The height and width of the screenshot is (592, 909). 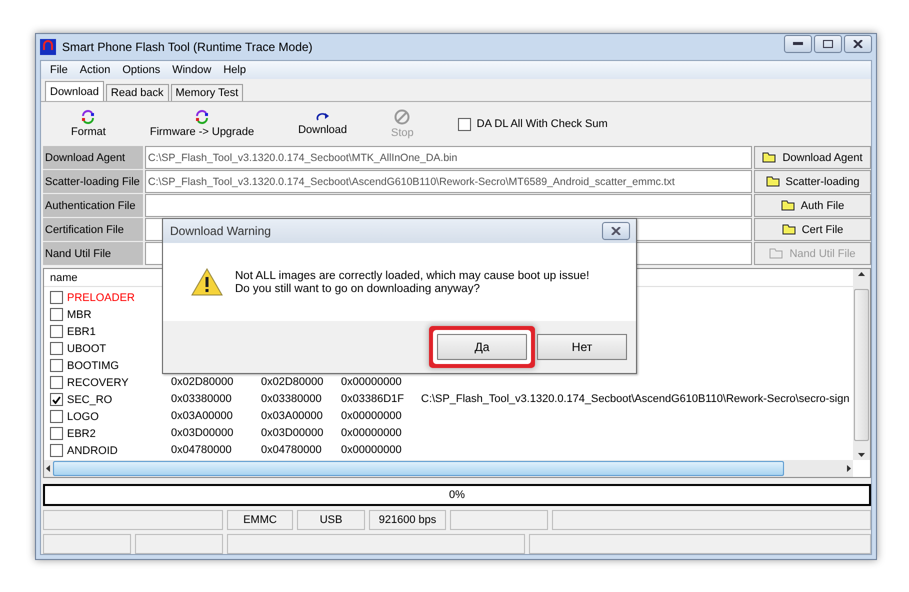 What do you see at coordinates (93, 451) in the screenshot?
I see `partition-name: ANDROID` at bounding box center [93, 451].